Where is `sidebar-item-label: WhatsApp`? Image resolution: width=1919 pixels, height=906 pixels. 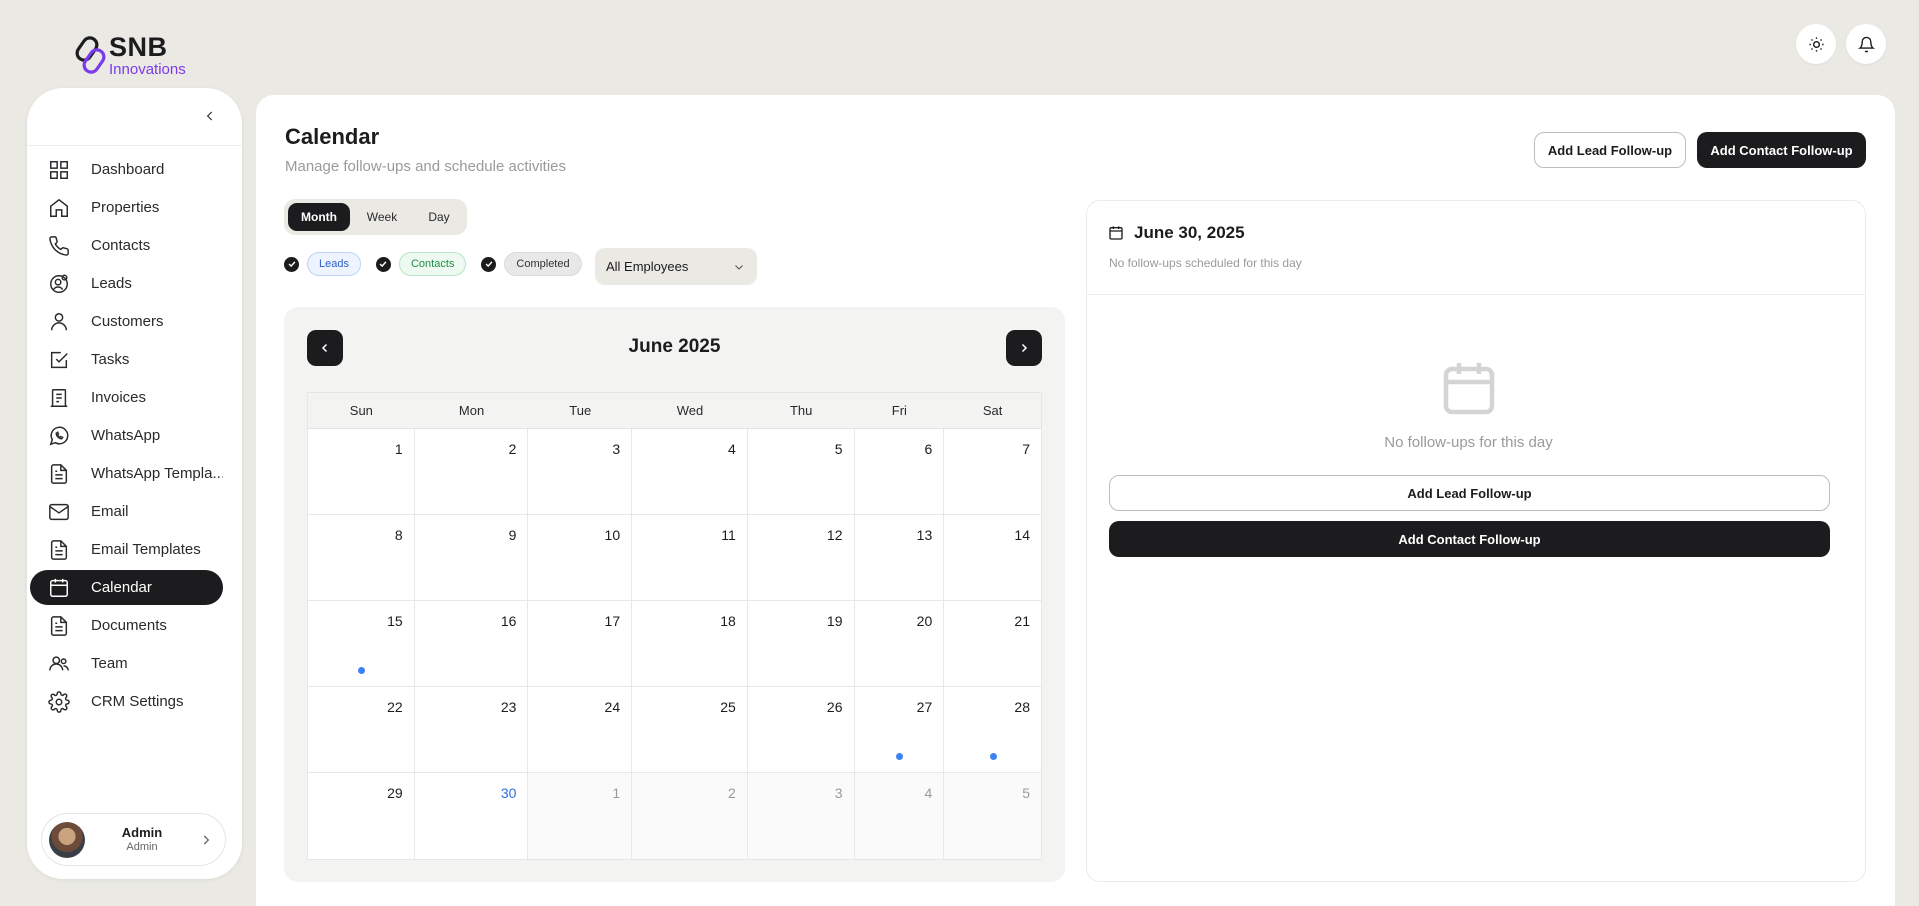 sidebar-item-label: WhatsApp is located at coordinates (126, 435).